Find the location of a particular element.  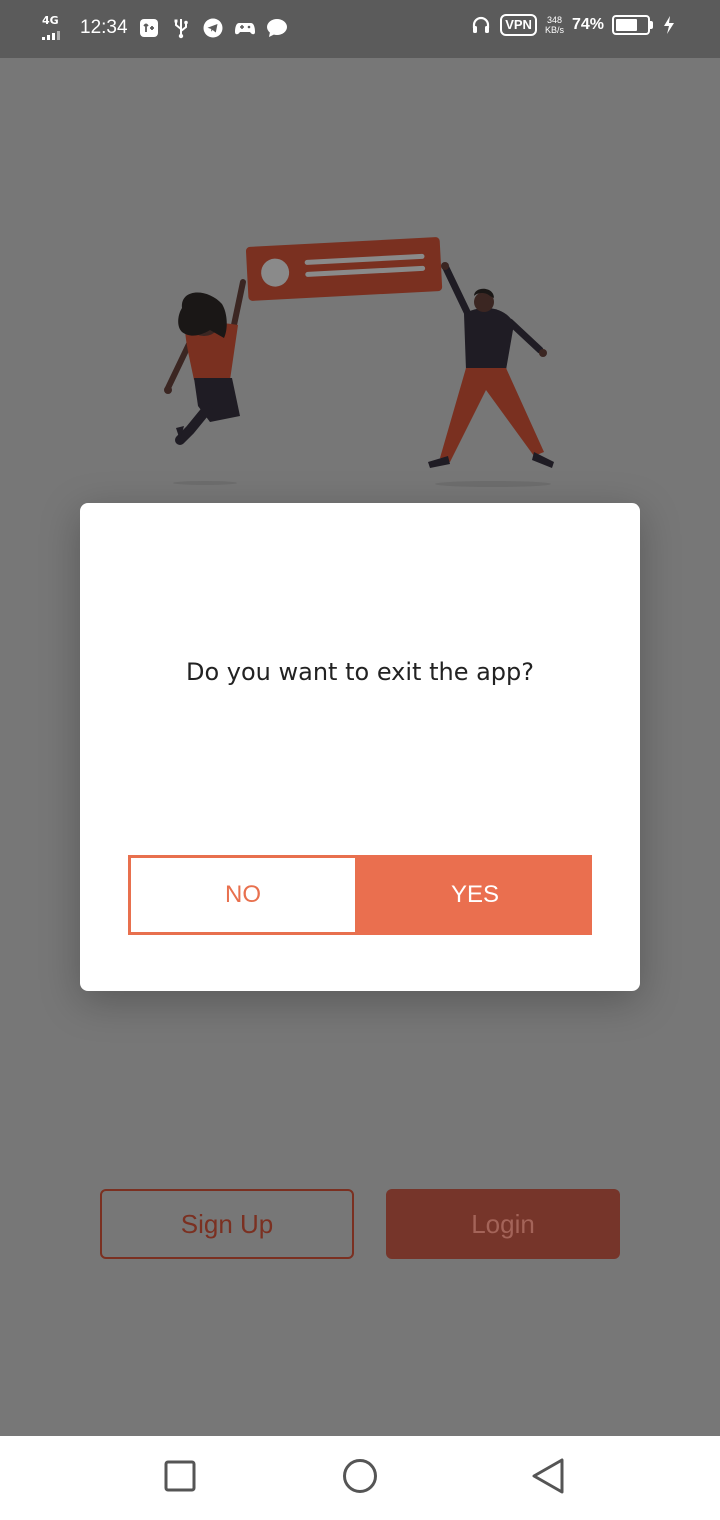

network-type: 4G is located at coordinates (50, 20).